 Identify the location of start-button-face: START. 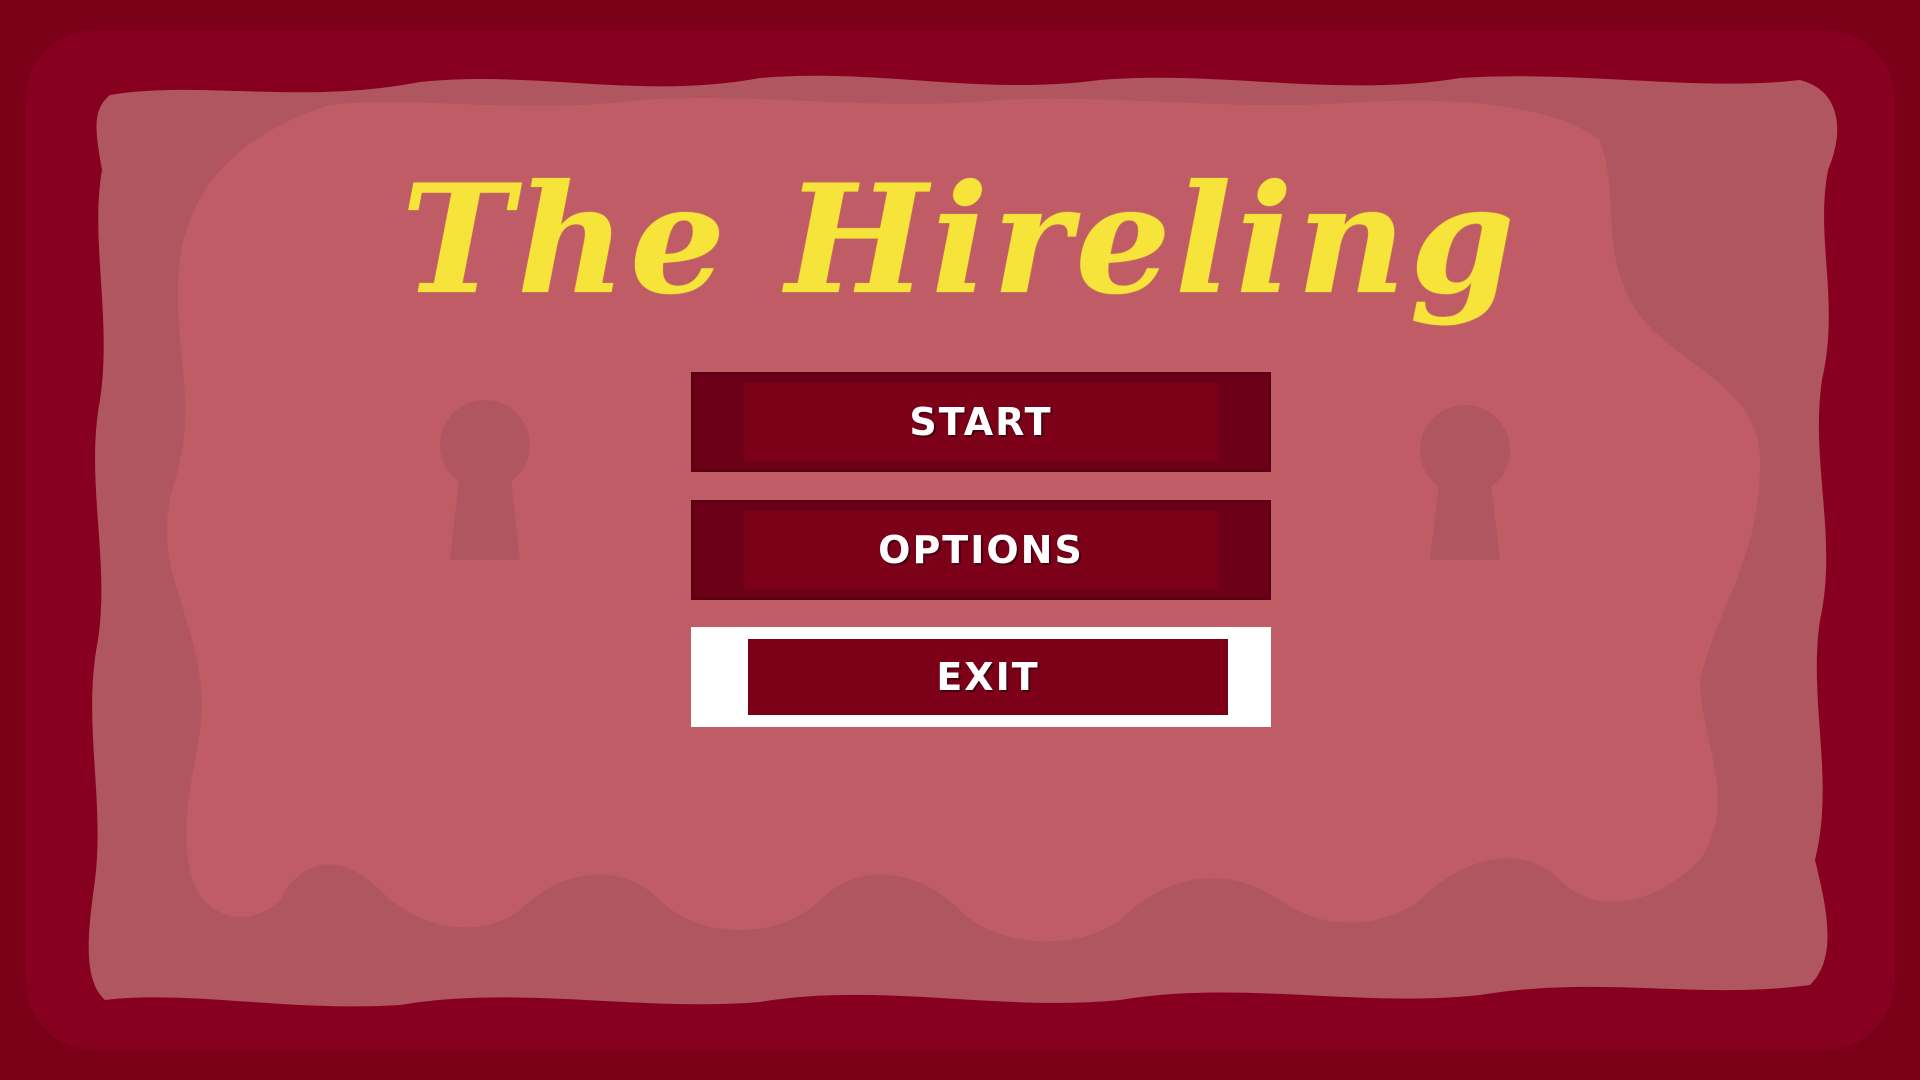
(981, 422).